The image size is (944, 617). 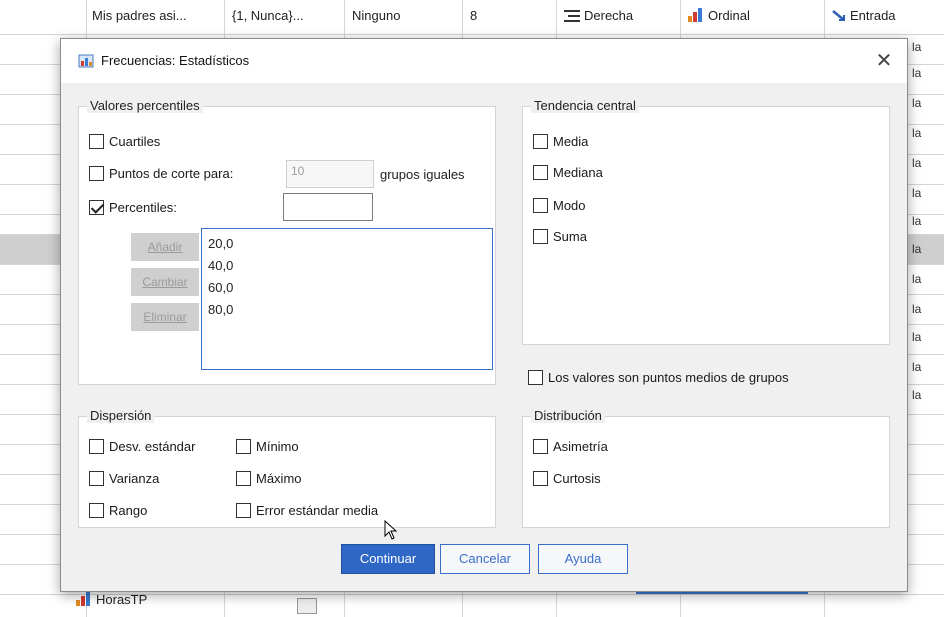 I want to click on range-box, so click(x=96, y=510).